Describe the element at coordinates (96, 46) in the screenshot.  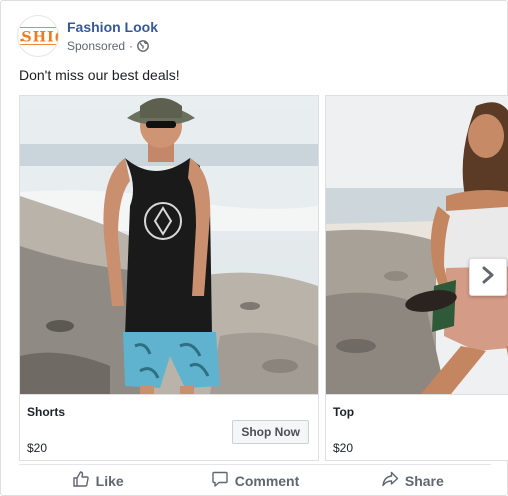
I see `sponsored-label: Sponsored` at that location.